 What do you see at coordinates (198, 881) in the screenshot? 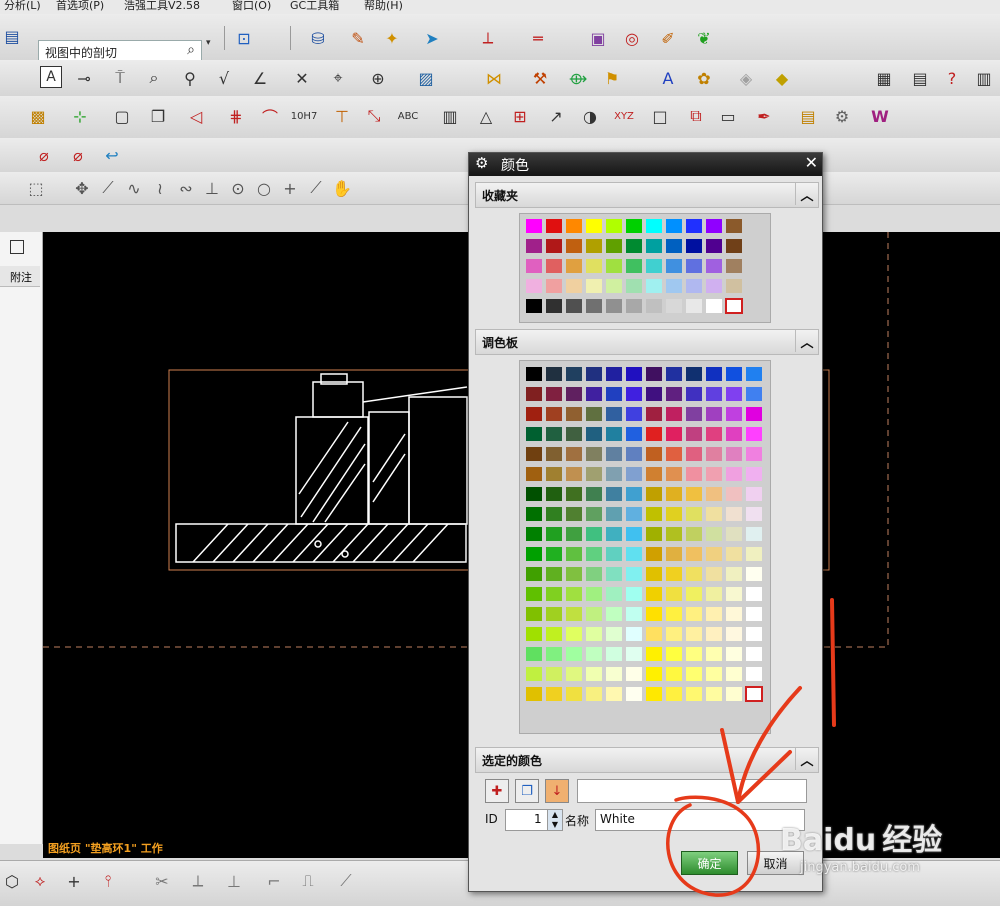
I see `extend-icon: ⟂` at bounding box center [198, 881].